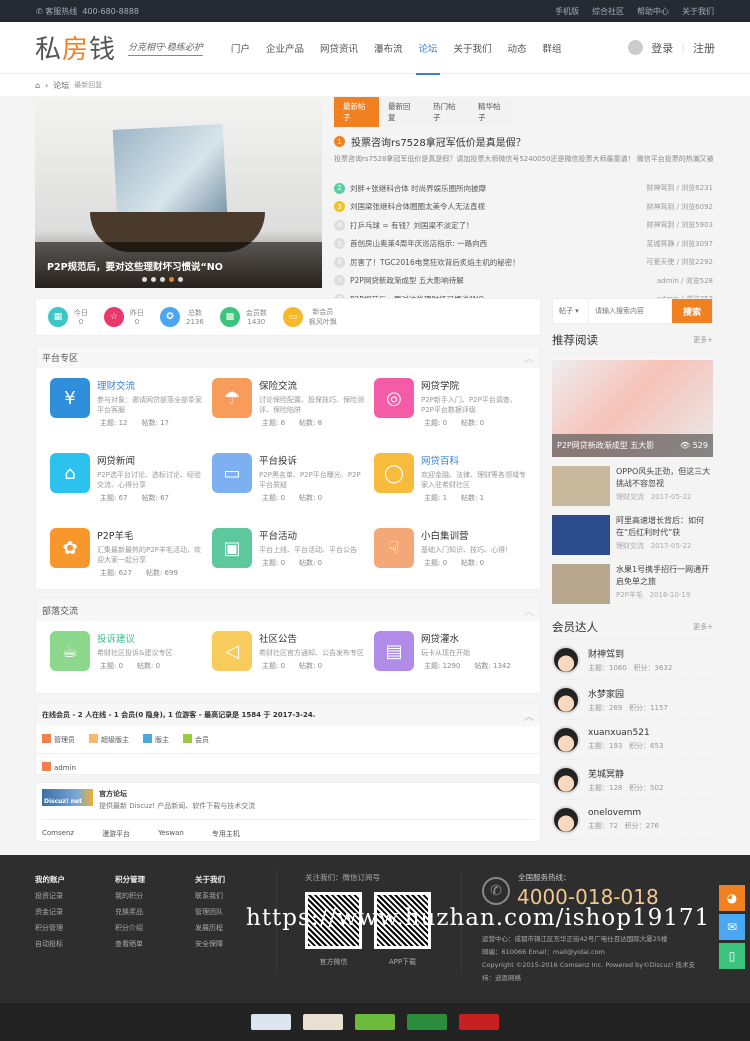  Describe the element at coordinates (571, 311) in the screenshot. I see `search-type-select: 帖子 ▾` at that location.